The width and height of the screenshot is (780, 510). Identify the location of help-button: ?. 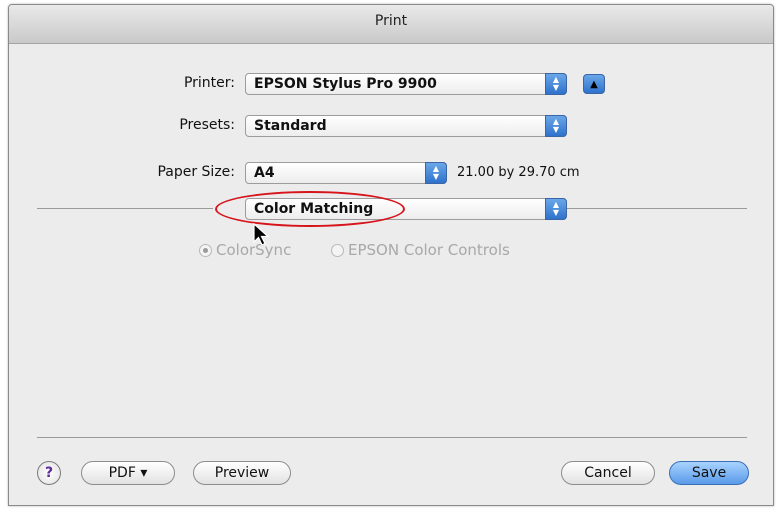
(49, 473).